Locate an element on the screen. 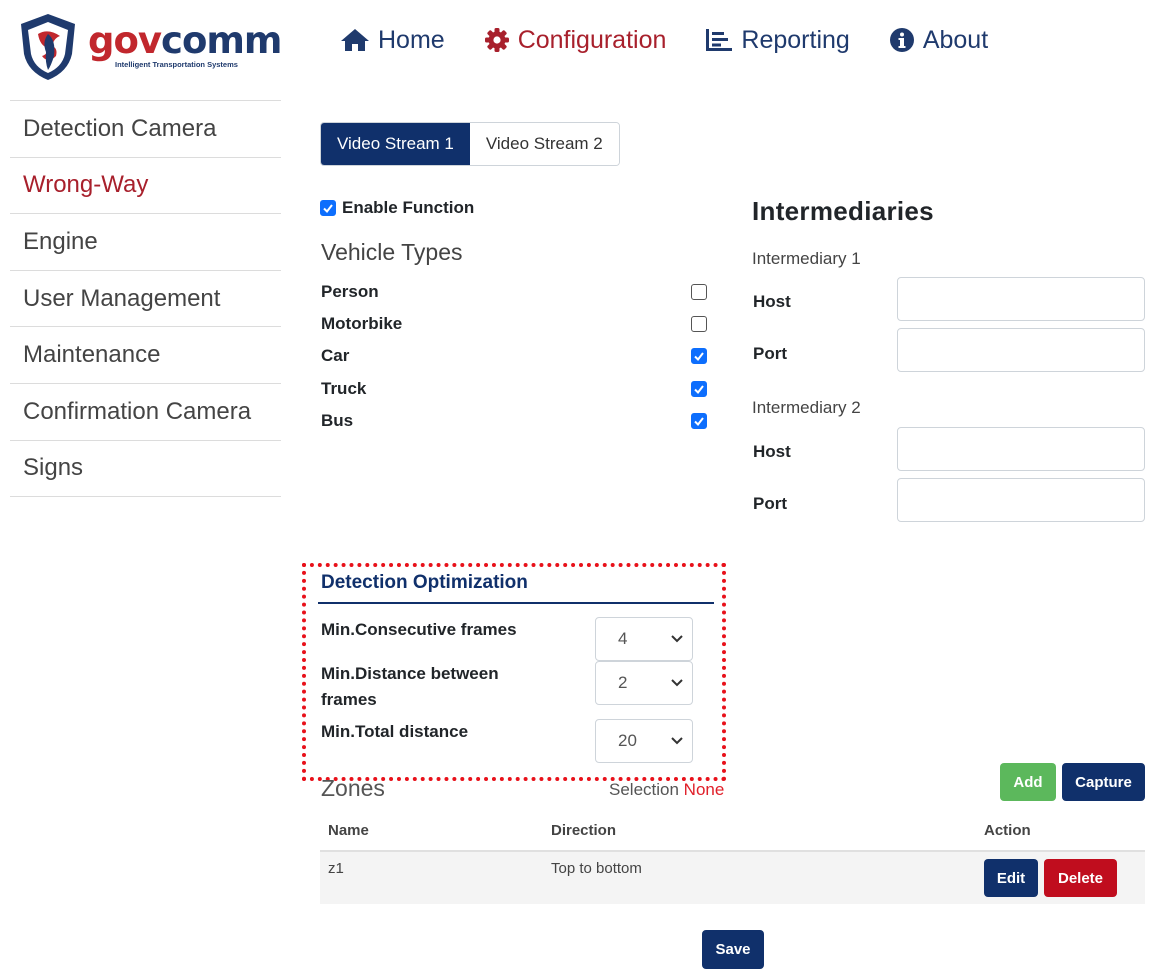 The image size is (1159, 980). enable-function-row: Enable Function is located at coordinates (397, 208).